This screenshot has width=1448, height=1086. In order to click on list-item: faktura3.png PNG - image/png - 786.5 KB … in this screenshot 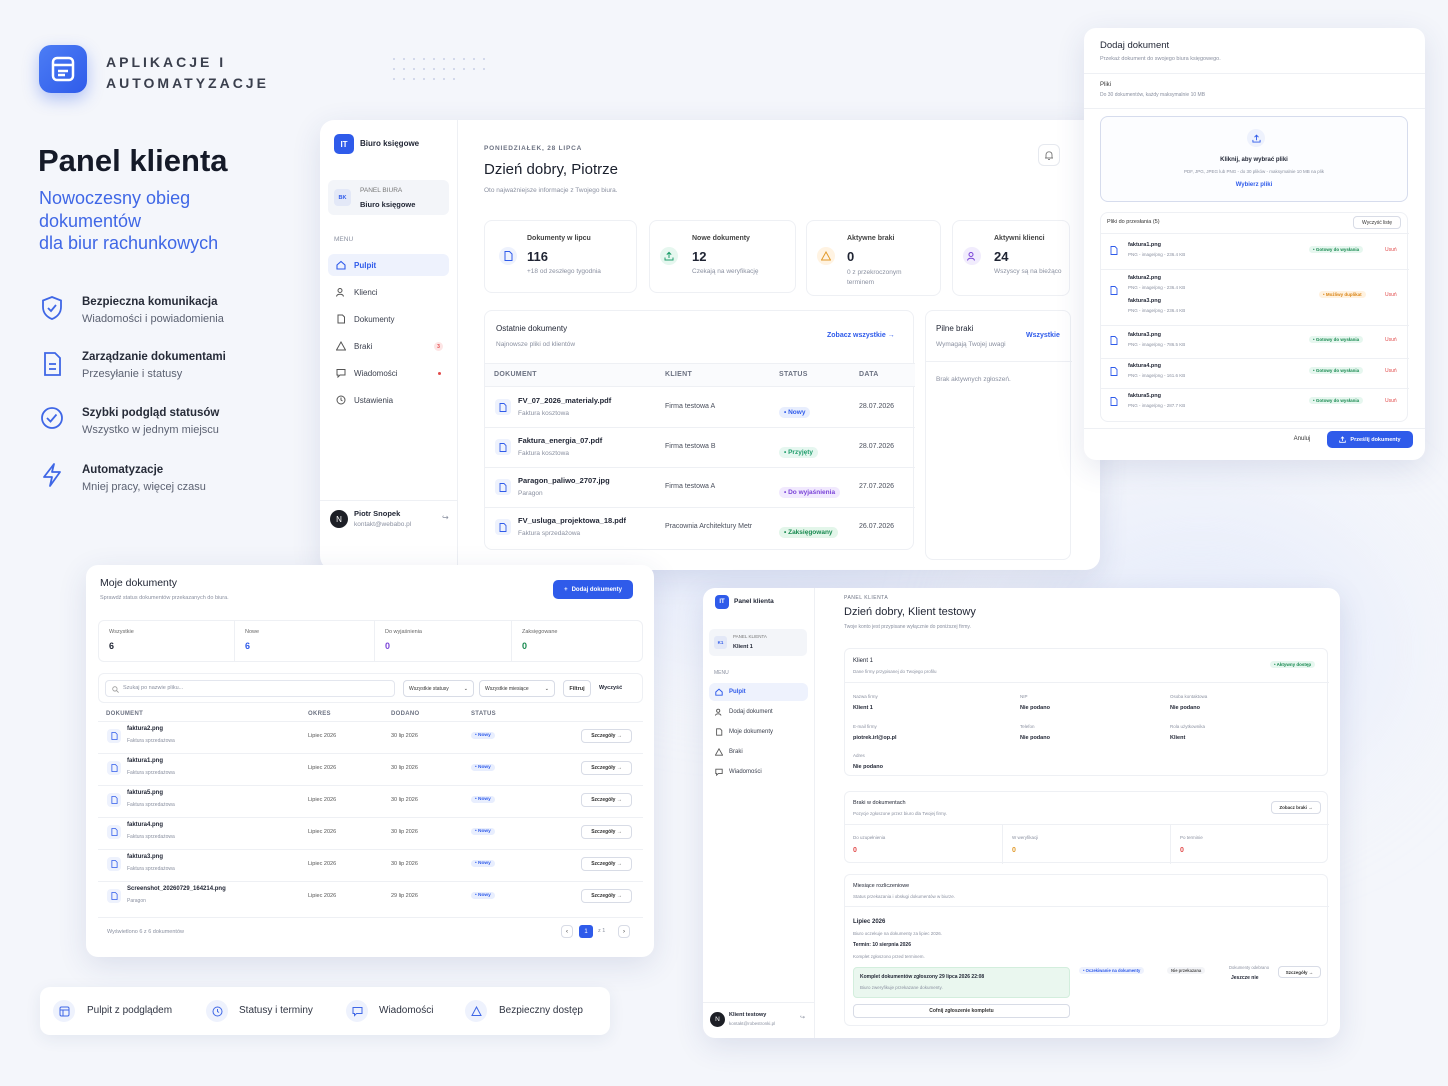, I will do `click(1255, 342)`.